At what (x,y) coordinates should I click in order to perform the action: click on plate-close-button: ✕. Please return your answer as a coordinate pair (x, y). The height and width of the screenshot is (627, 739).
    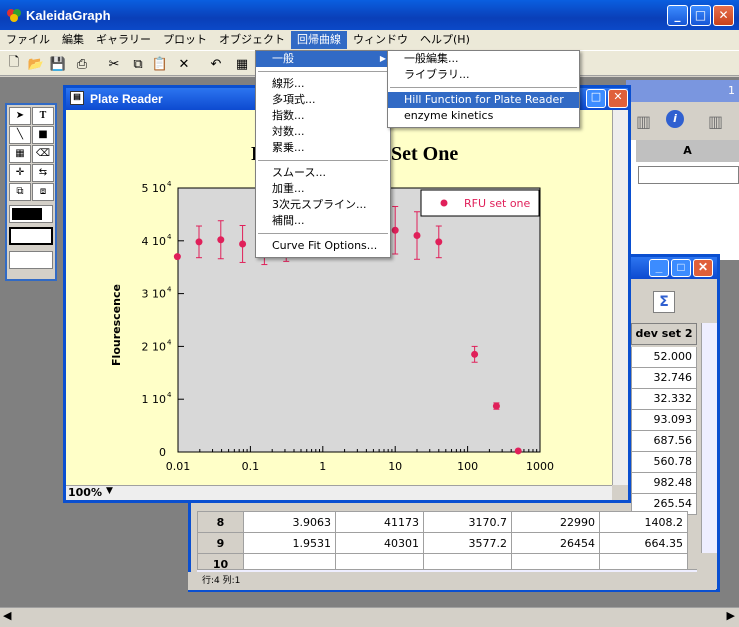
    Looking at the image, I should click on (618, 98).